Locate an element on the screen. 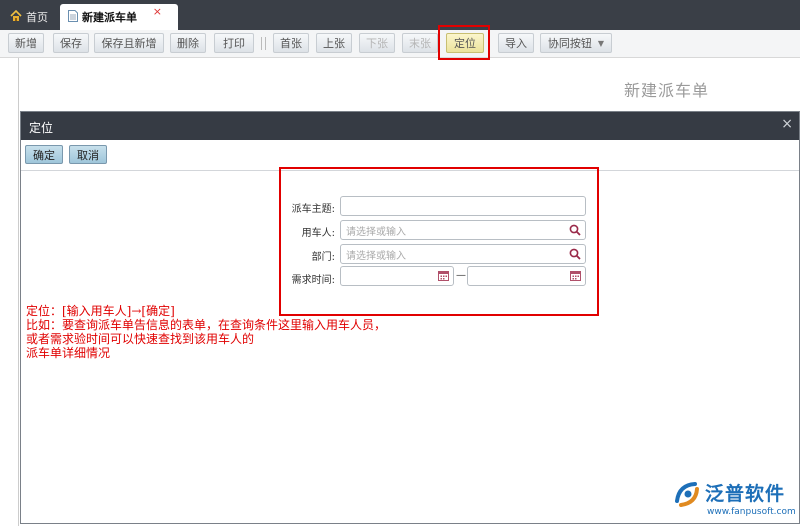 This screenshot has height=526, width=800. confirm-button: 确定 is located at coordinates (44, 154).